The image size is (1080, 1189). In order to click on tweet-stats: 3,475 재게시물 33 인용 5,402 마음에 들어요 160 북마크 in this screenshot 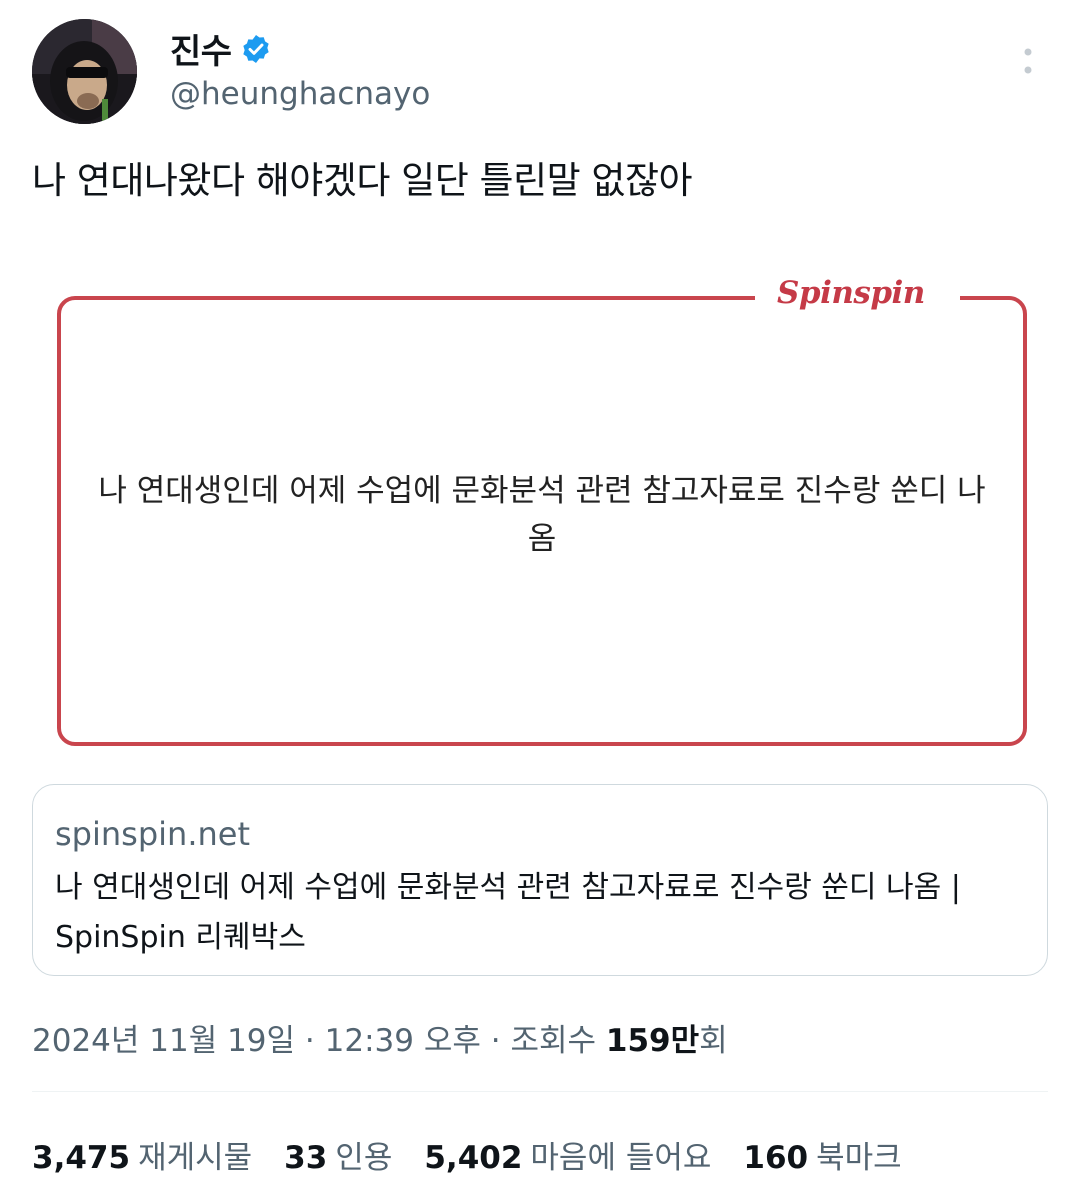, I will do `click(483, 1154)`.